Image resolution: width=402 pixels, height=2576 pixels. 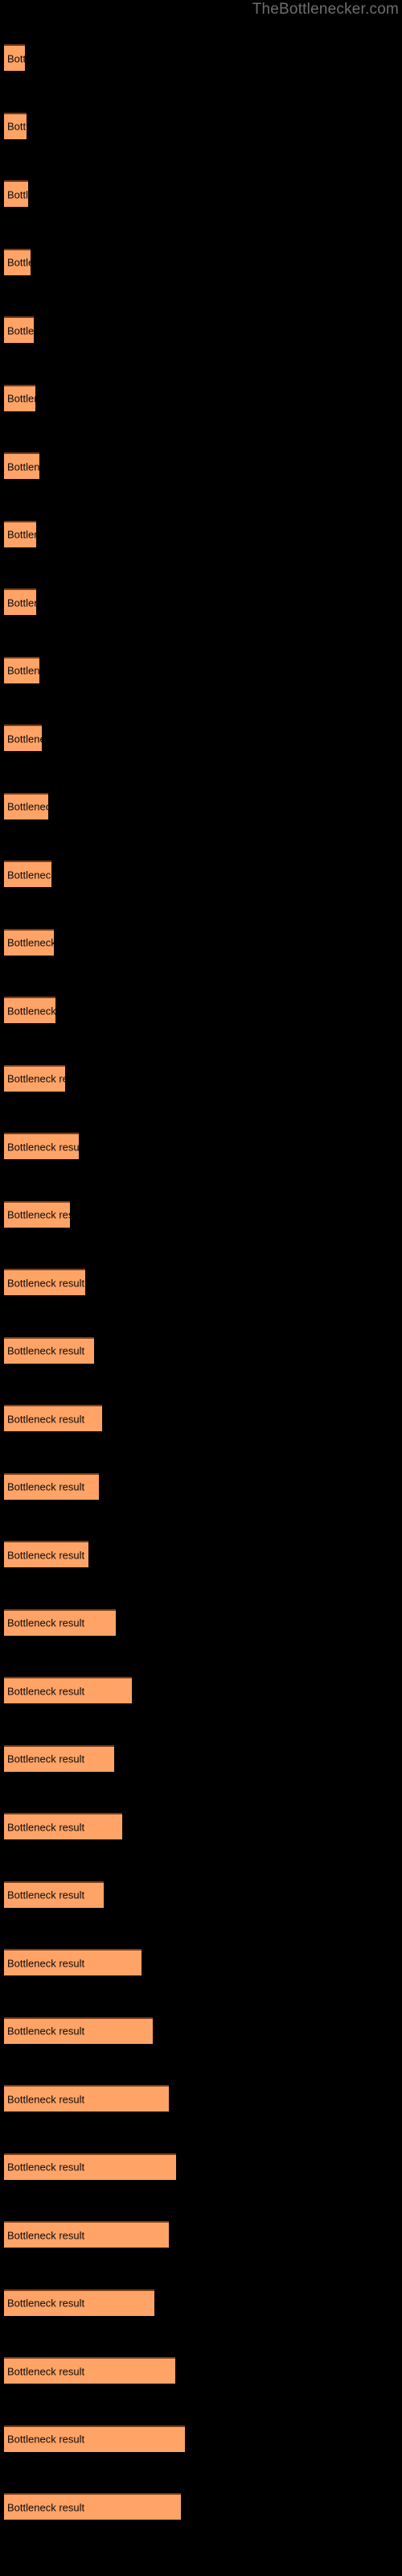 I want to click on bar-21: Bottleneck result, so click(x=53, y=1418).